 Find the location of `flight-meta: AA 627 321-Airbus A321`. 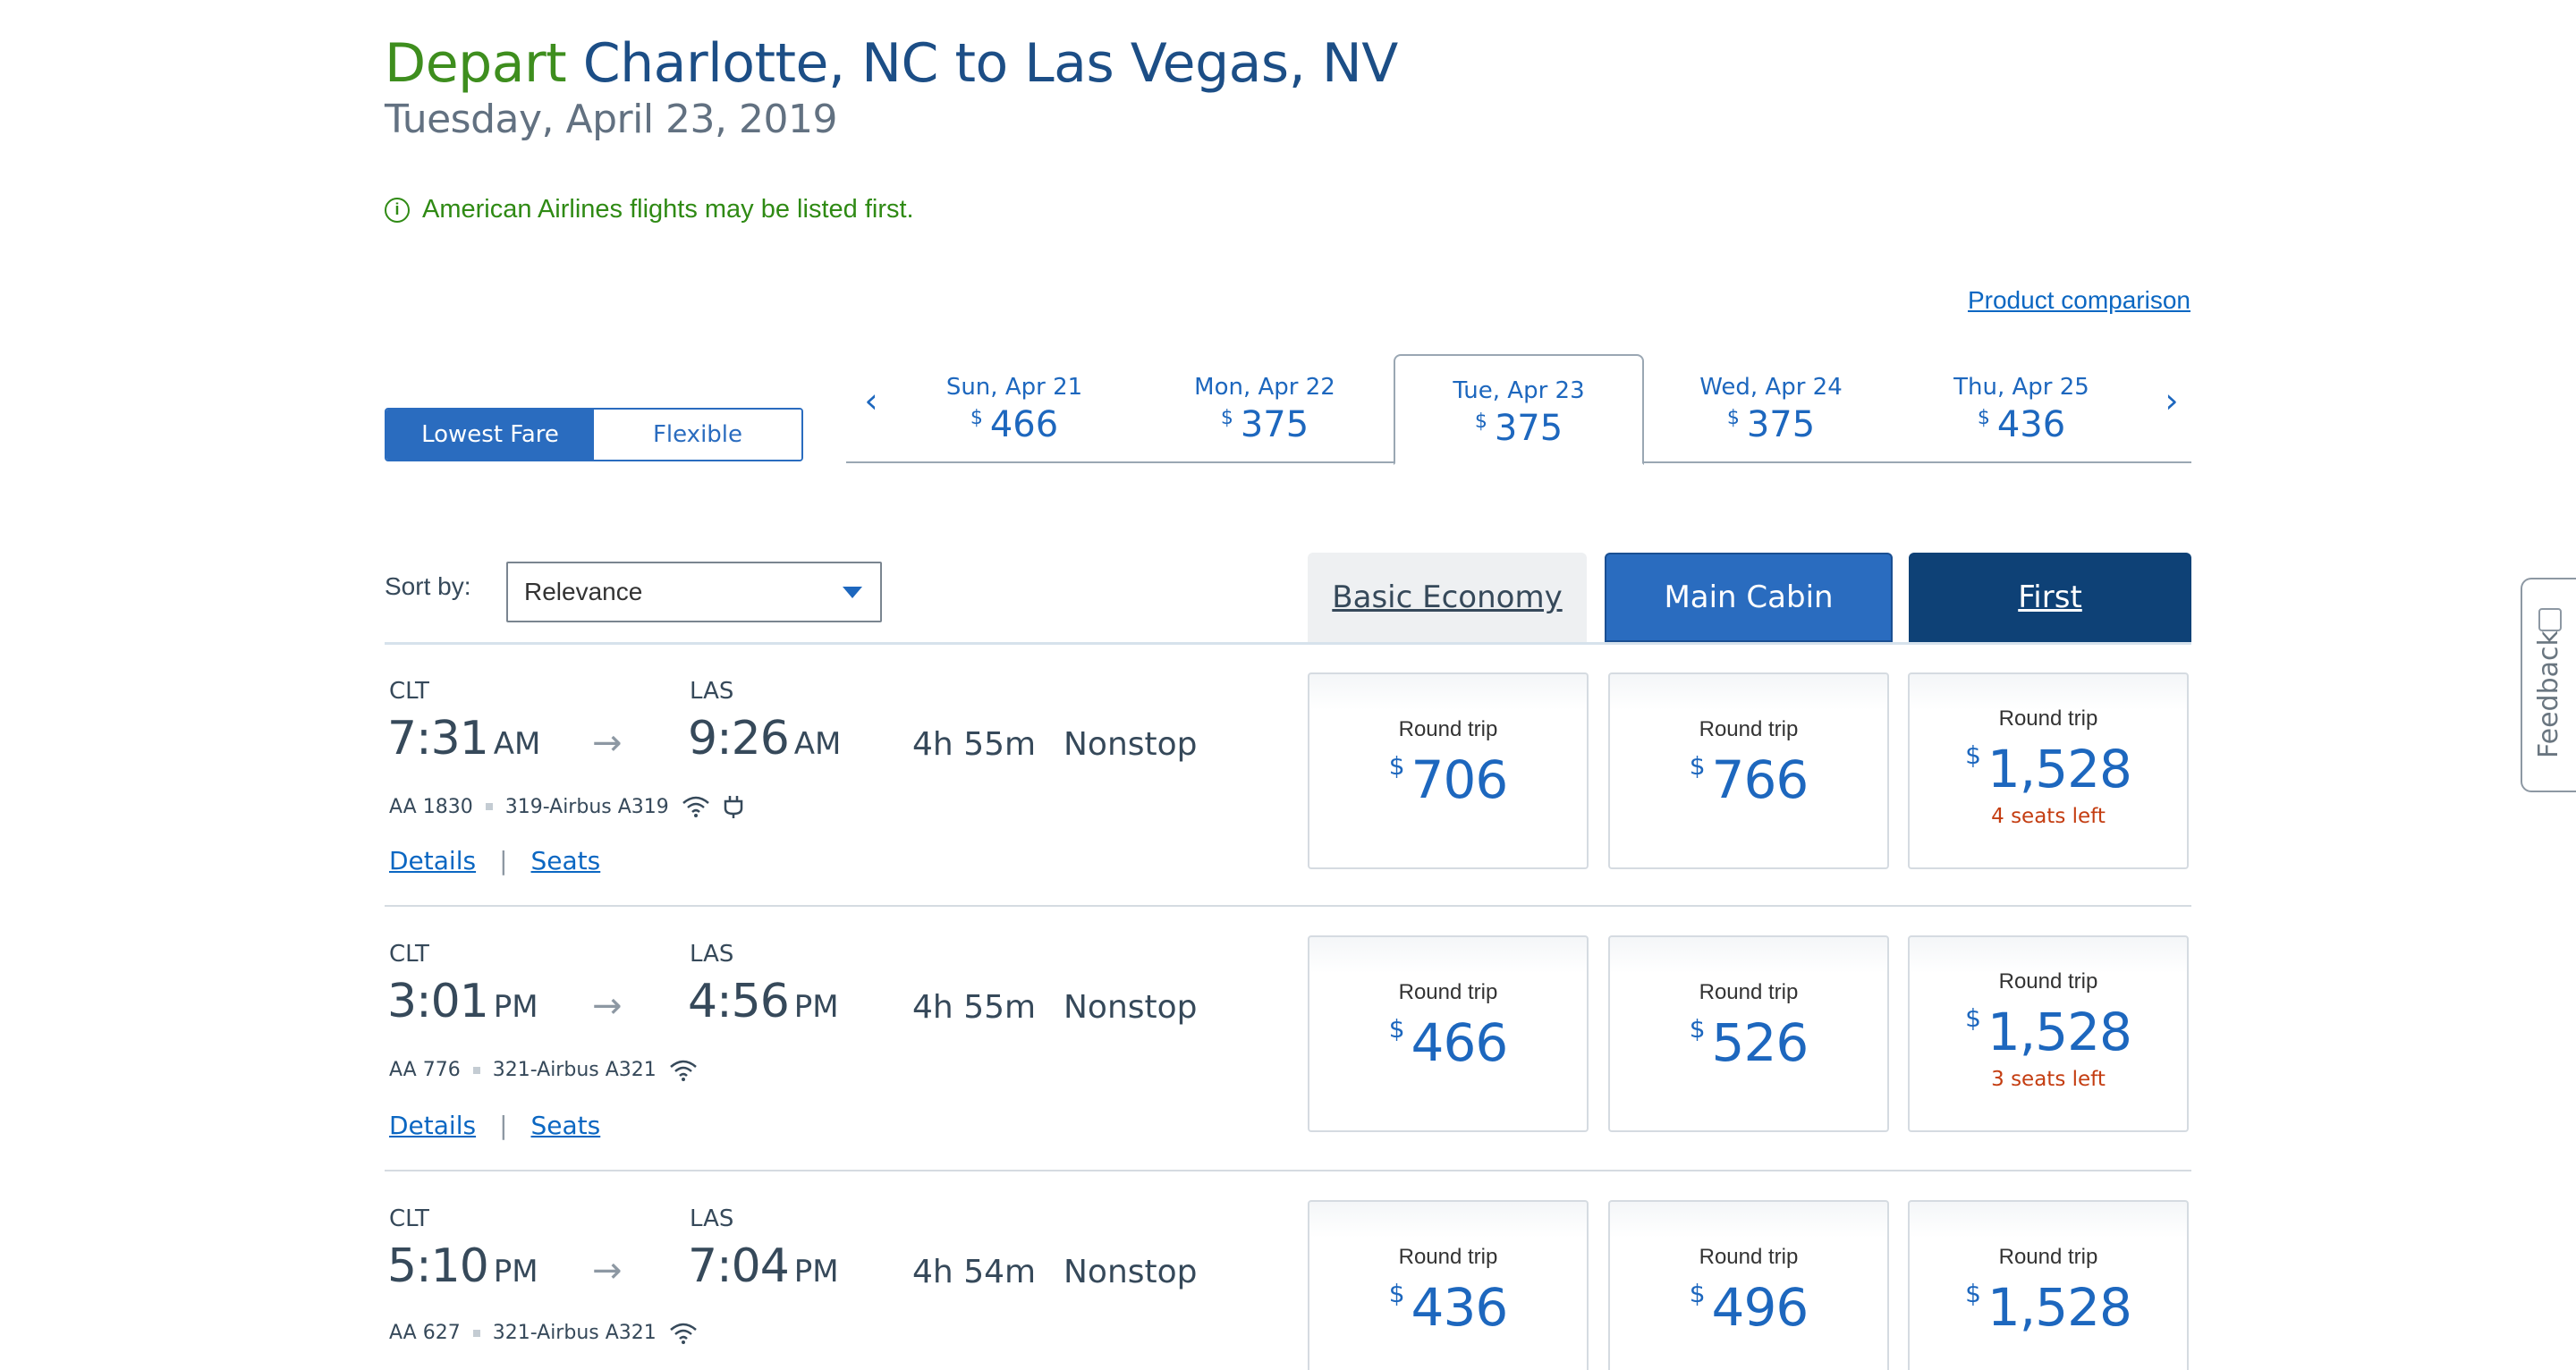

flight-meta: AA 627 321-Airbus A321 is located at coordinates (543, 1333).